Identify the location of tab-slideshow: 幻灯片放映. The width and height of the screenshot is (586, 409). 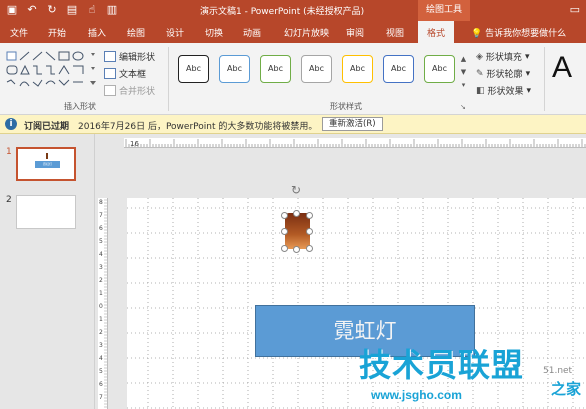
(306, 32).